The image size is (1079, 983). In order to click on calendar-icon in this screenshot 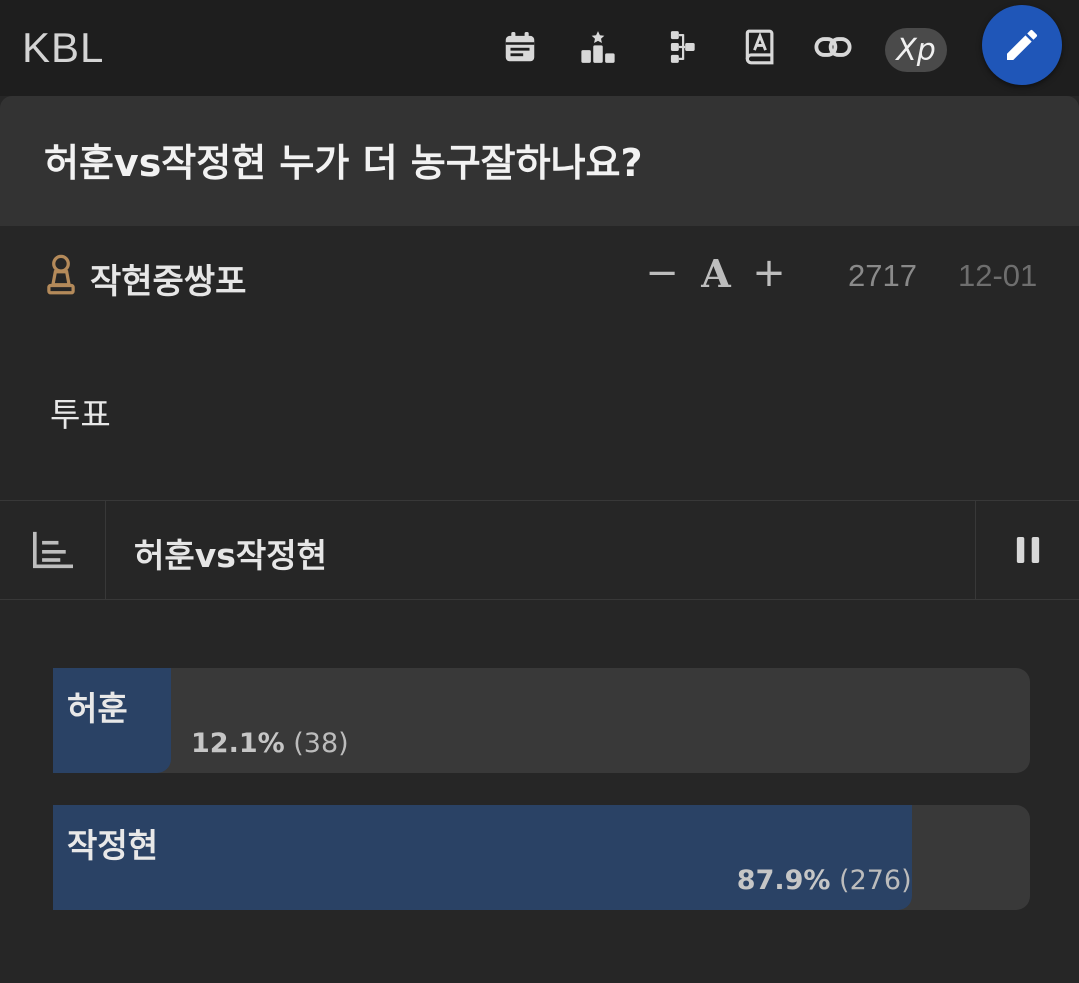, I will do `click(520, 47)`.